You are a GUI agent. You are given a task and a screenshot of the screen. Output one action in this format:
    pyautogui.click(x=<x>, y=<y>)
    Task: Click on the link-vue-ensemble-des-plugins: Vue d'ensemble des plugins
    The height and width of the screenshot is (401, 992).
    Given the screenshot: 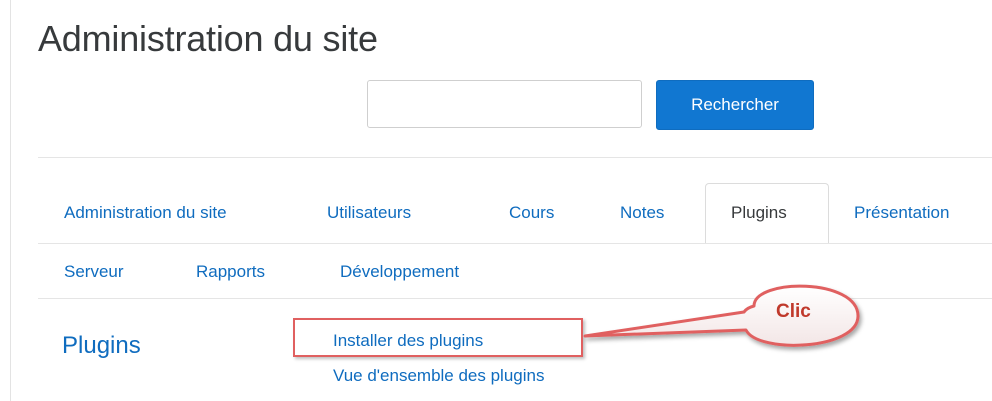 What is the action you would take?
    pyautogui.click(x=438, y=376)
    